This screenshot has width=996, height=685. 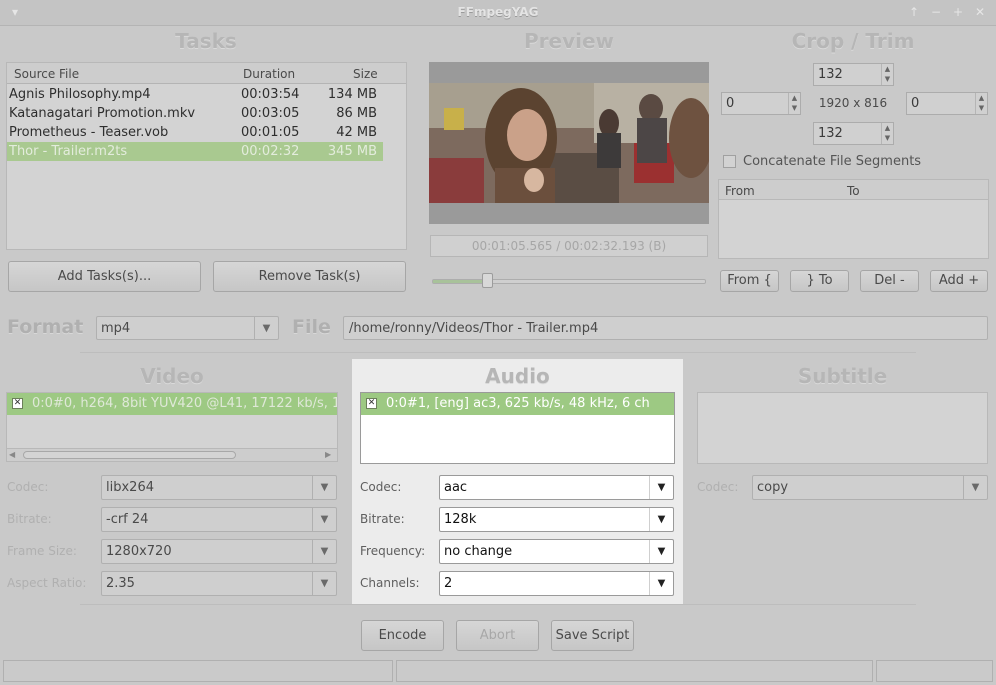 What do you see at coordinates (219, 551) in the screenshot?
I see `video-field-select: 1280x720 ▼` at bounding box center [219, 551].